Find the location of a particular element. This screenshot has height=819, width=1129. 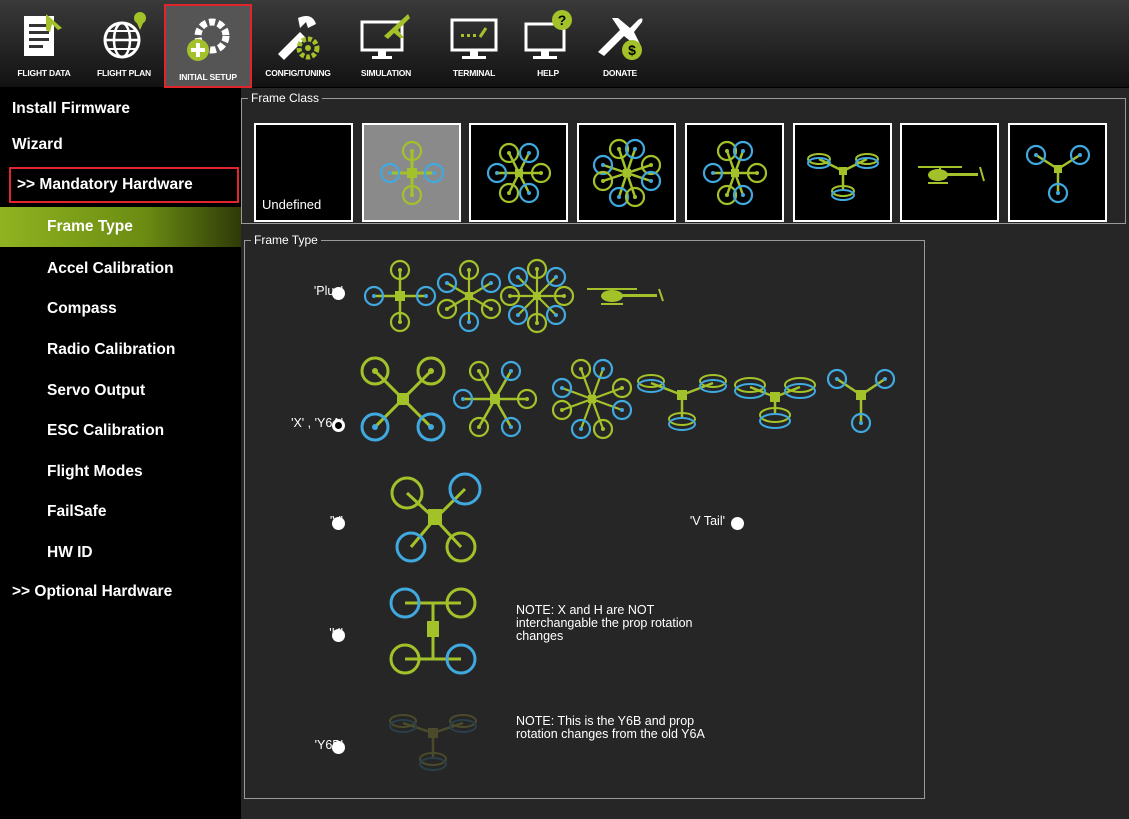

frame-class-y6 is located at coordinates (842, 172).